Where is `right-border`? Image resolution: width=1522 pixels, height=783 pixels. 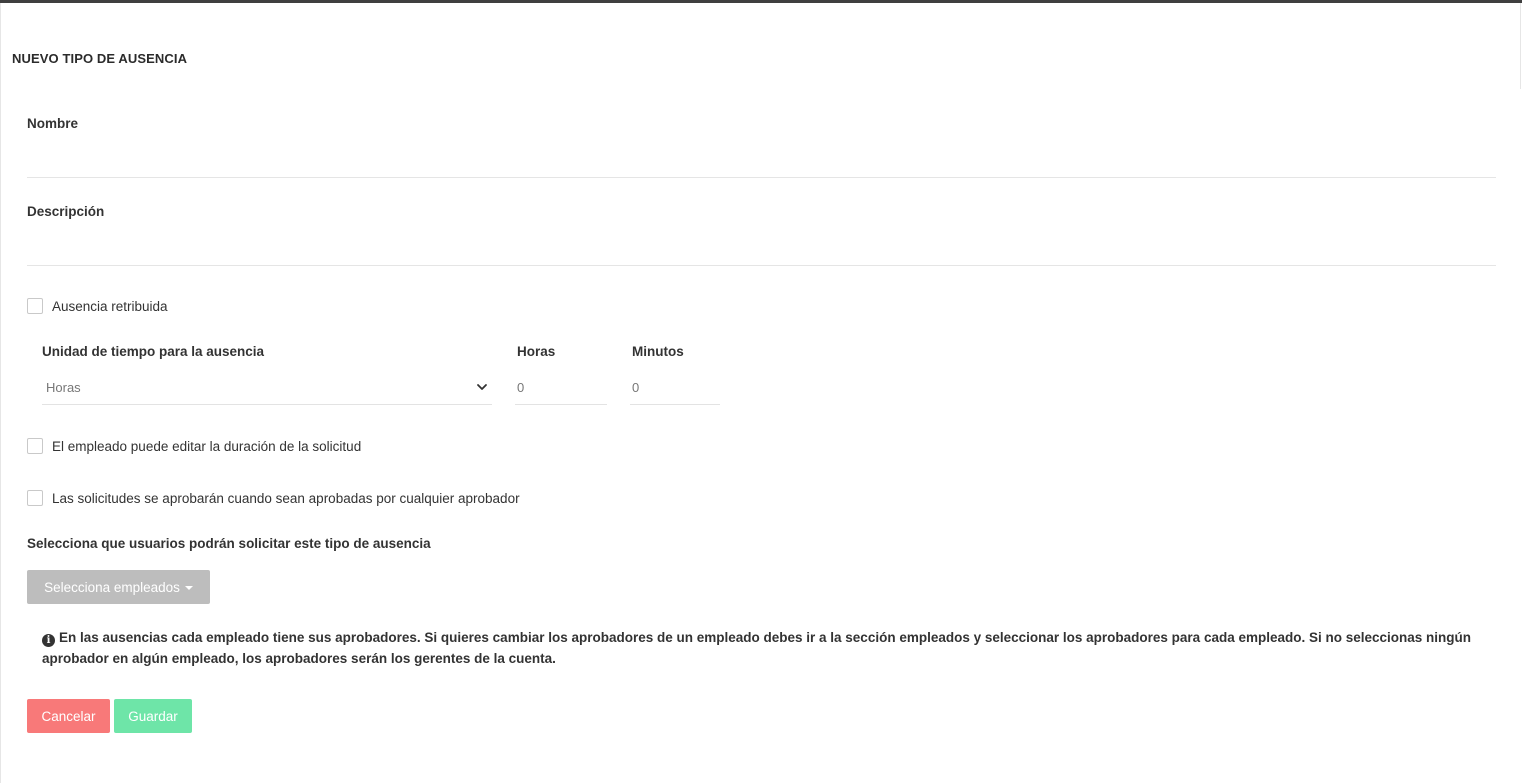
right-border is located at coordinates (1520, 46).